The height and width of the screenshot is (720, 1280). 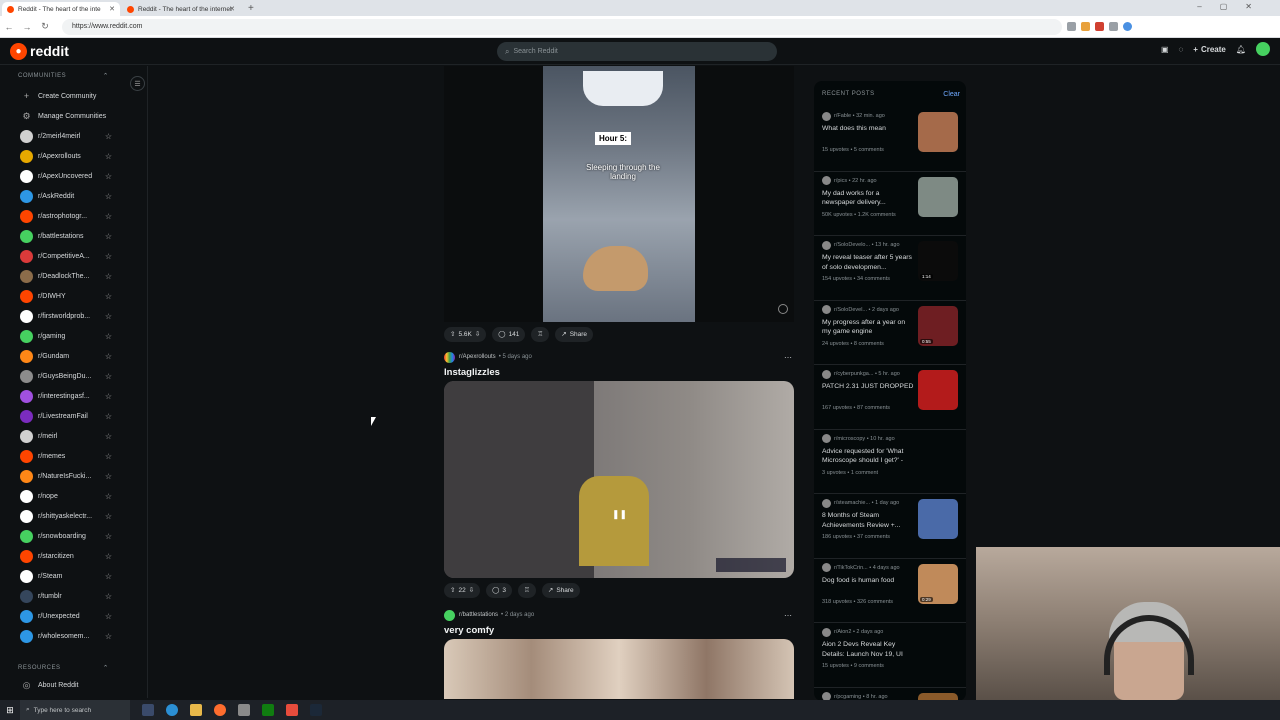 I want to click on file-explorer-icon, so click(x=196, y=710).